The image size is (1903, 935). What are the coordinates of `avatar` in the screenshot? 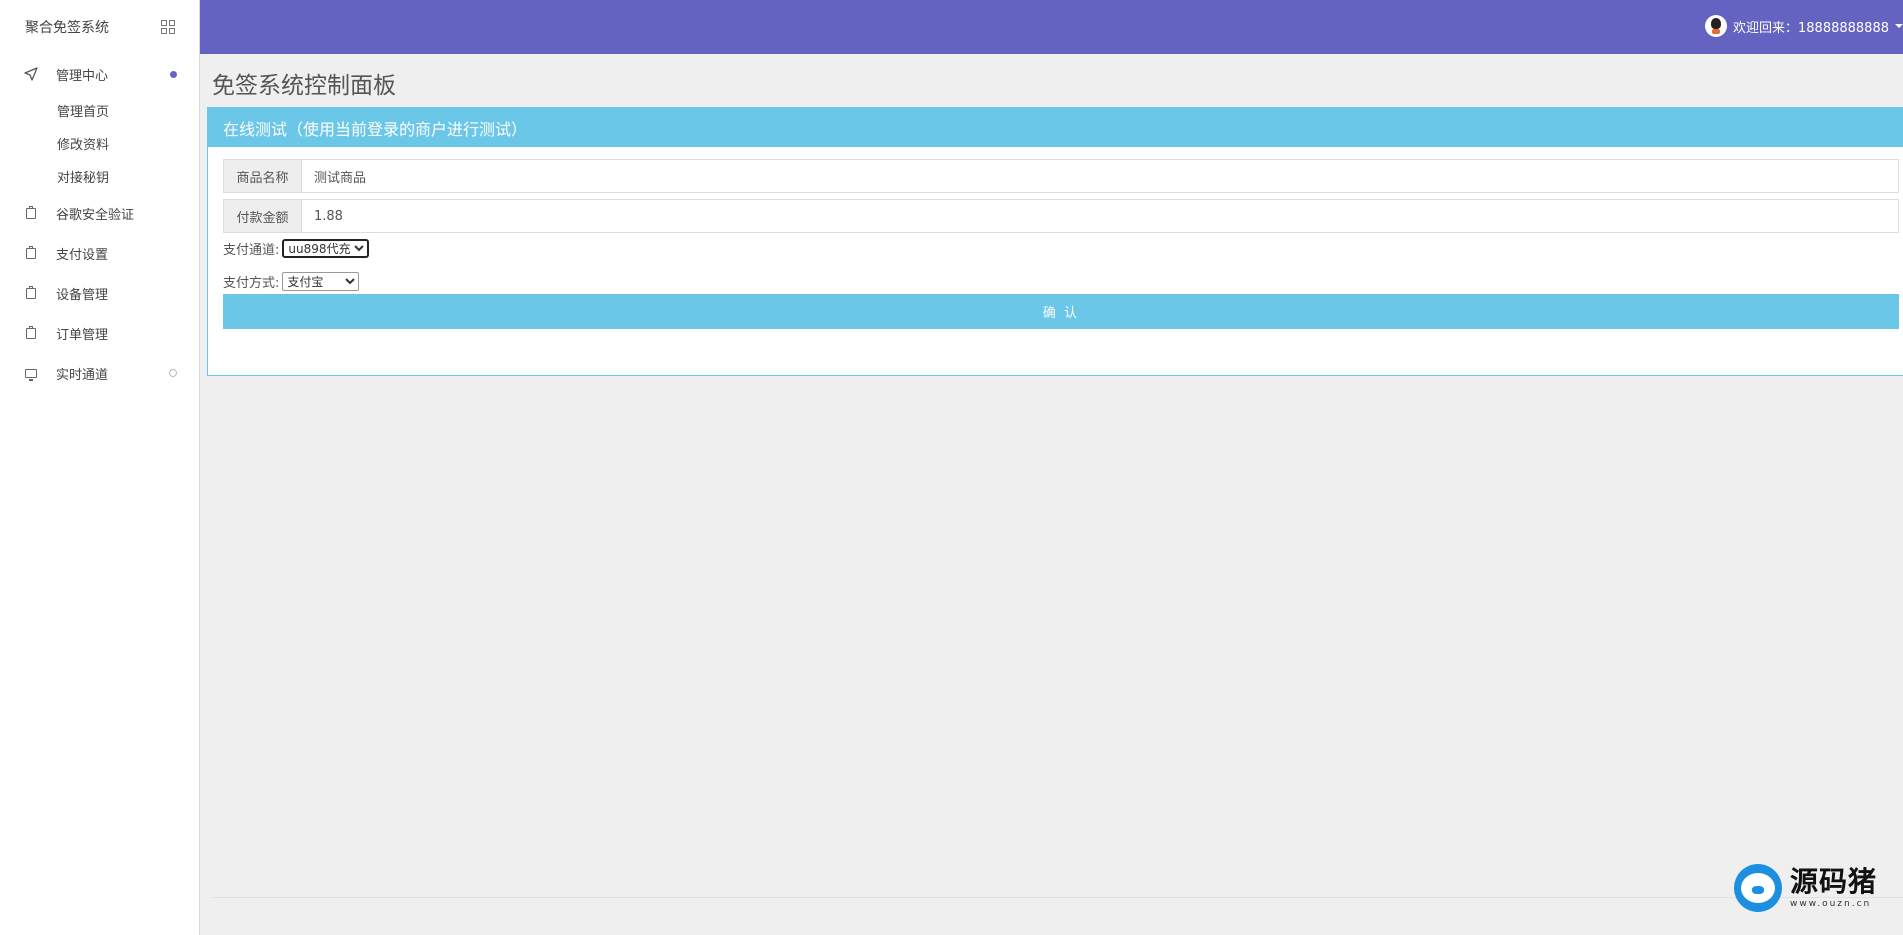 It's located at (1716, 26).